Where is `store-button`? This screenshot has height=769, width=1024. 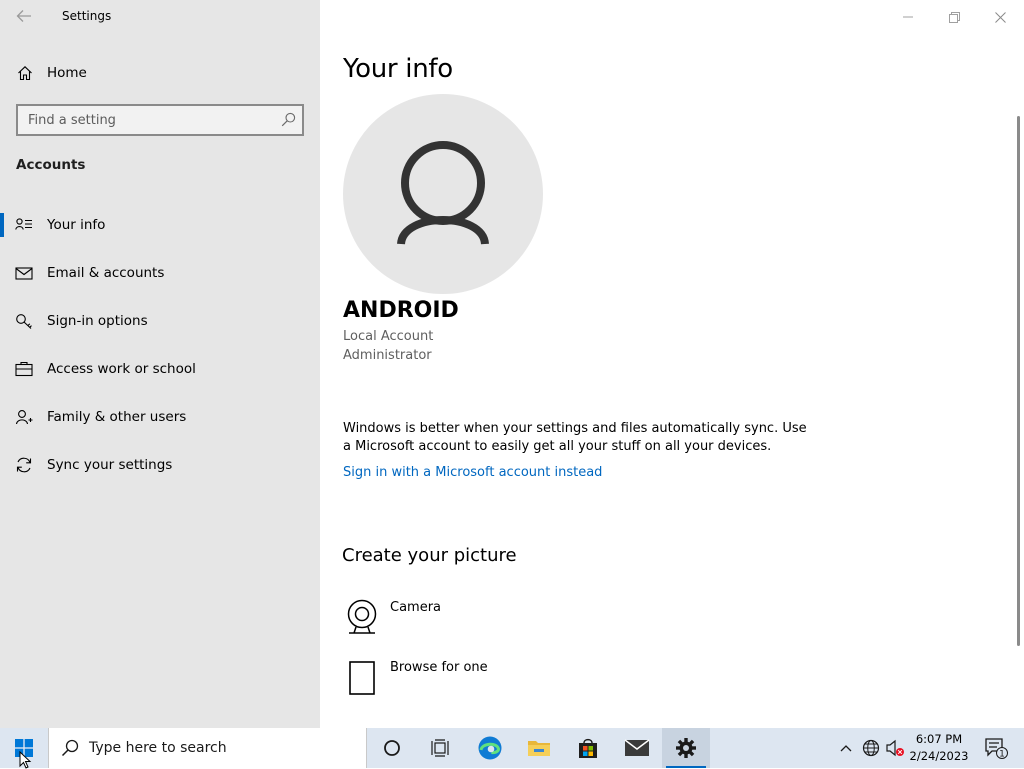 store-button is located at coordinates (588, 748).